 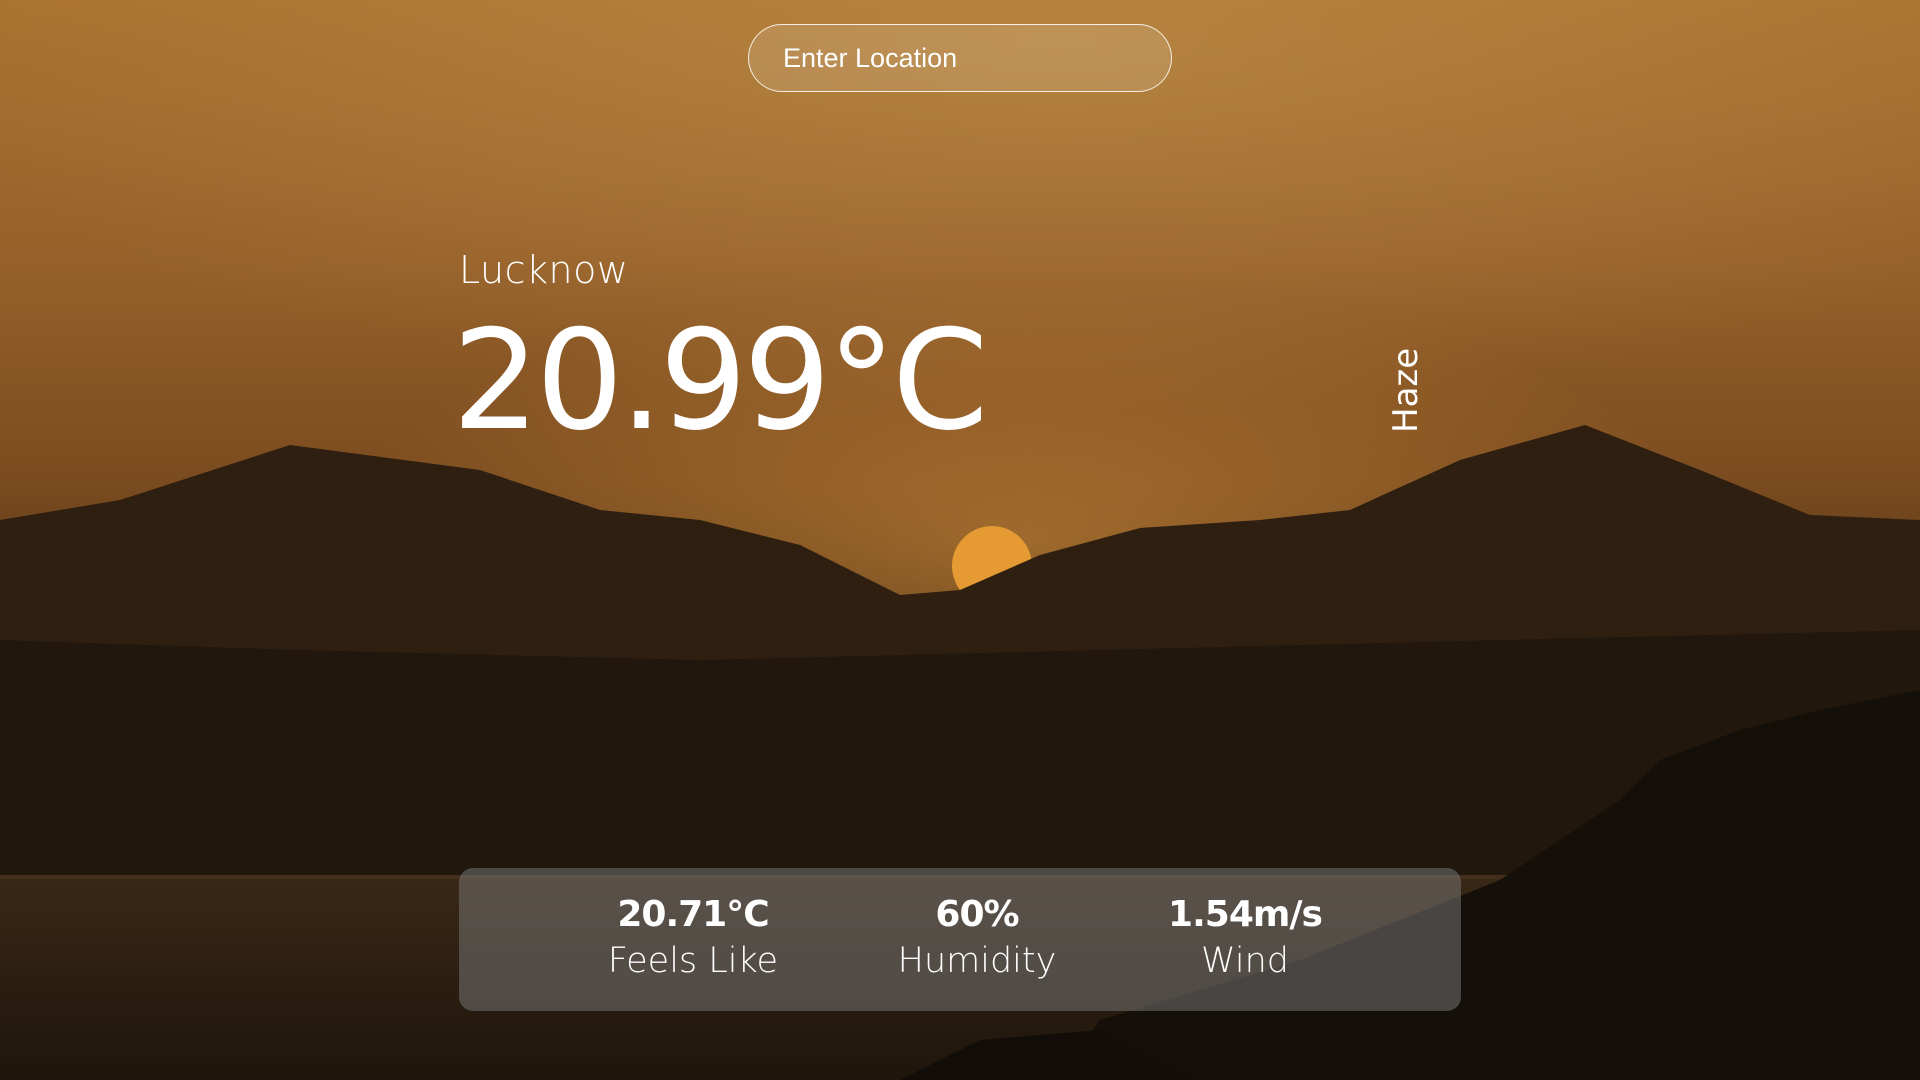 I want to click on current-temperature: 20.99°C, so click(x=720, y=380).